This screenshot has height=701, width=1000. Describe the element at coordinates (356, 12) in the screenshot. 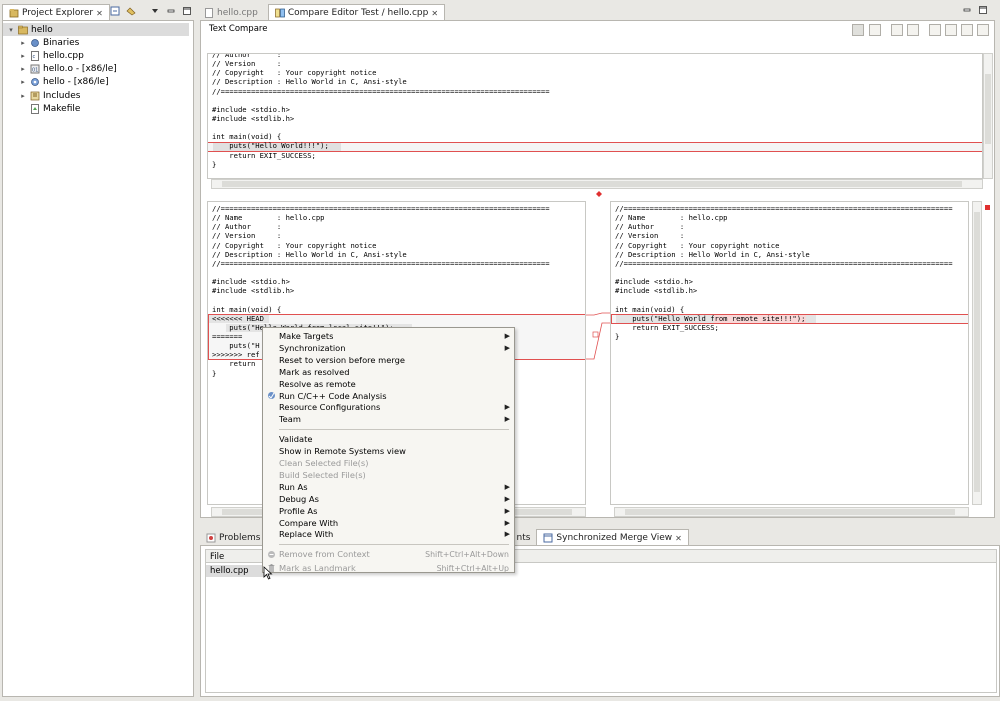

I see `tab-compare-editor: Compare Editor Test / hello.cpp ✕` at that location.